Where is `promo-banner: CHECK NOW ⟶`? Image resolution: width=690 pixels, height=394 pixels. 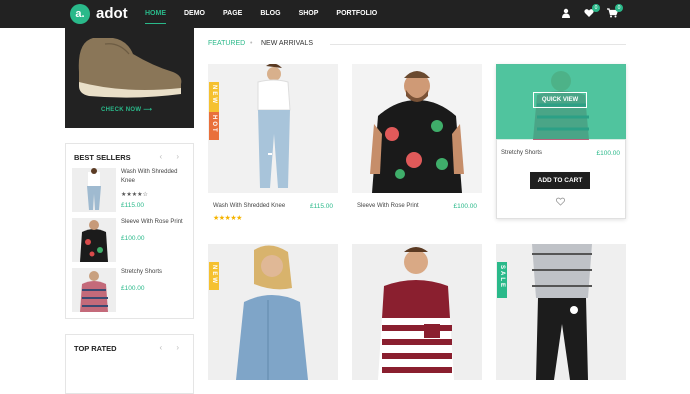 promo-banner: CHECK NOW ⟶ is located at coordinates (129, 78).